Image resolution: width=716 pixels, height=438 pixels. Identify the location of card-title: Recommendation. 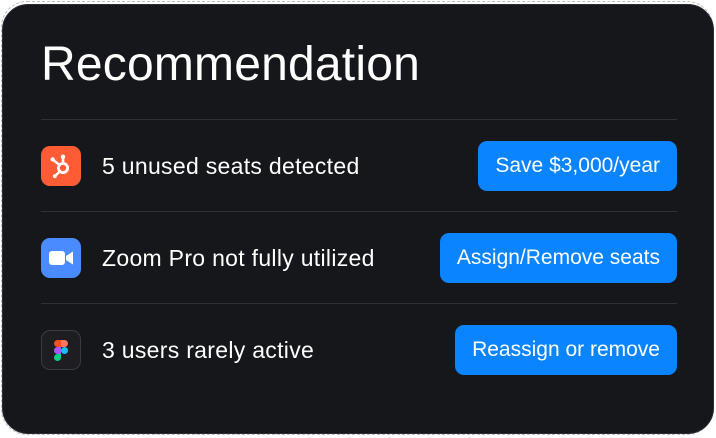
(230, 64).